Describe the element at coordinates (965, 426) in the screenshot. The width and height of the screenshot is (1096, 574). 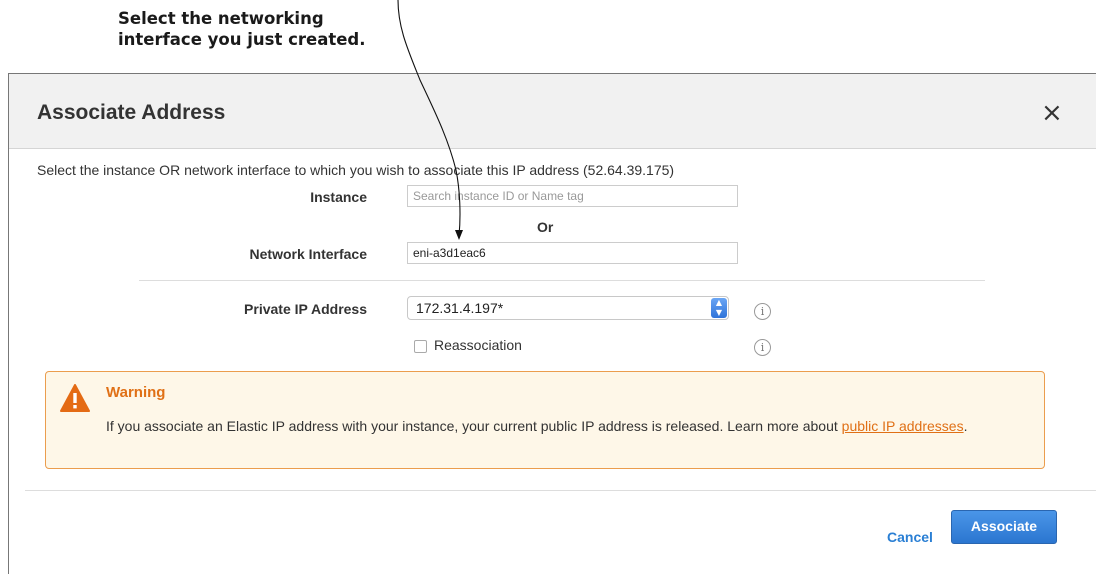
I see `warning-period: .` at that location.